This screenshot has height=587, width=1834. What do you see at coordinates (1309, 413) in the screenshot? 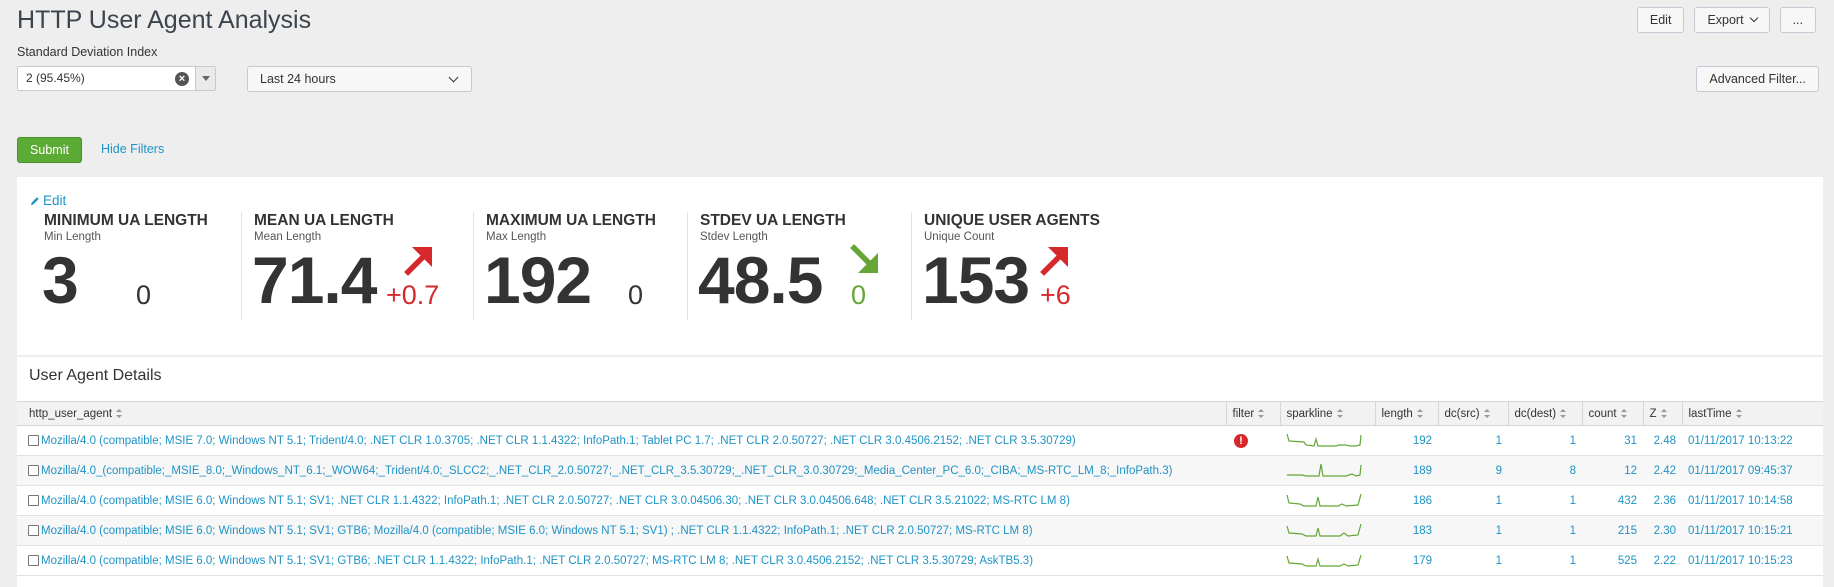
I see `column-label: sparkline` at bounding box center [1309, 413].